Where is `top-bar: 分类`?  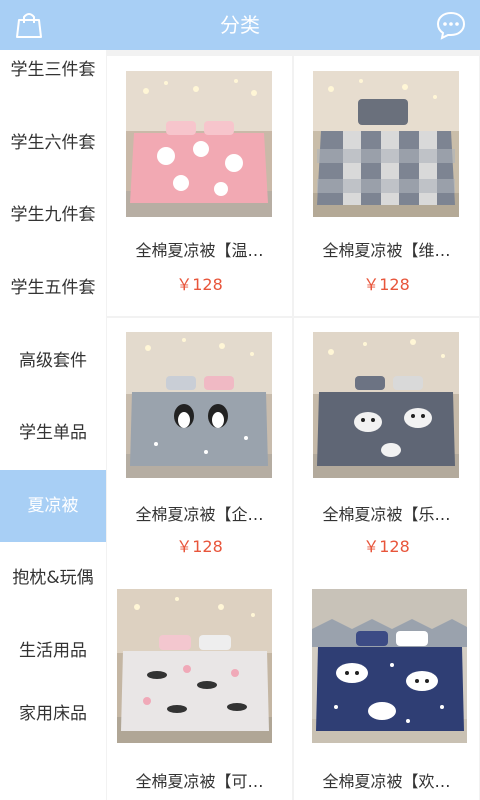 top-bar: 分类 is located at coordinates (240, 25).